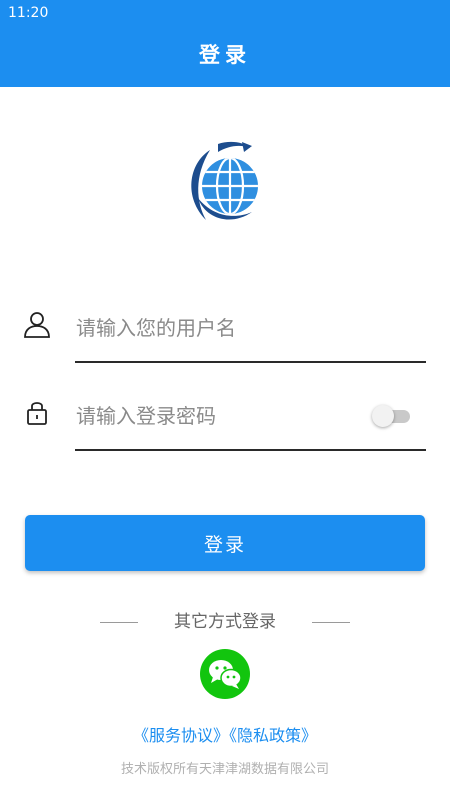 This screenshot has height=800, width=450. I want to click on privacy-policy-link: 《隐私政策》, so click(273, 735).